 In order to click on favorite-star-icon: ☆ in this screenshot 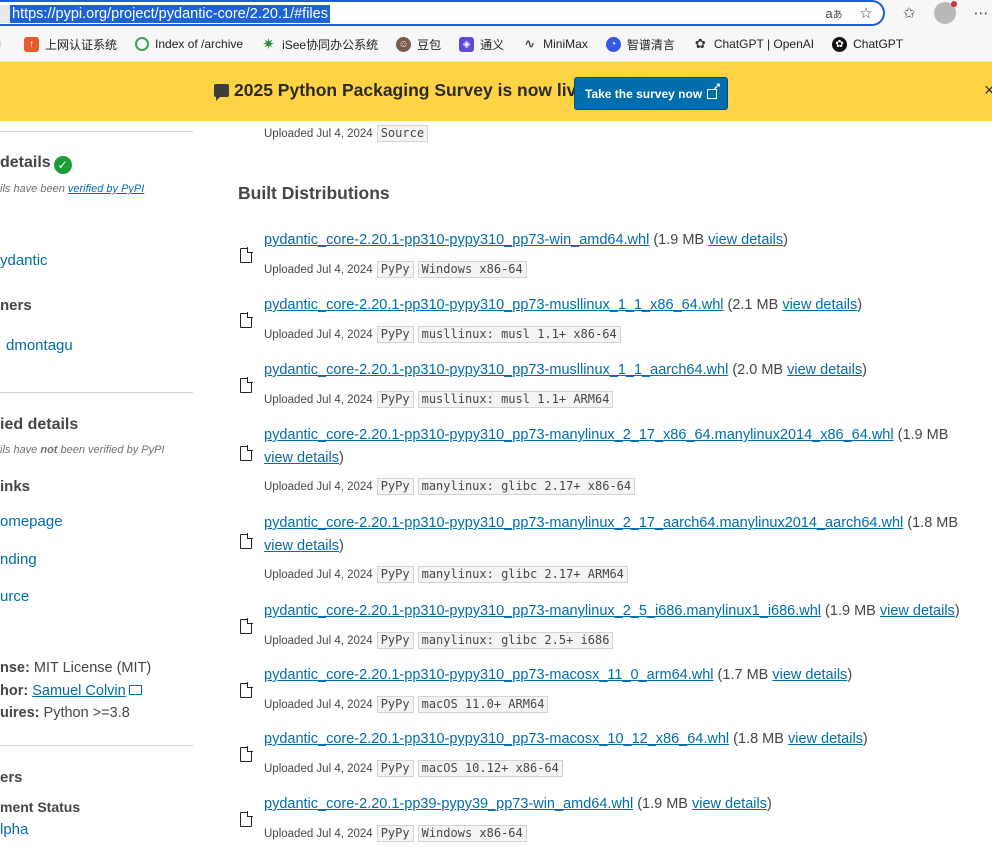, I will do `click(866, 13)`.